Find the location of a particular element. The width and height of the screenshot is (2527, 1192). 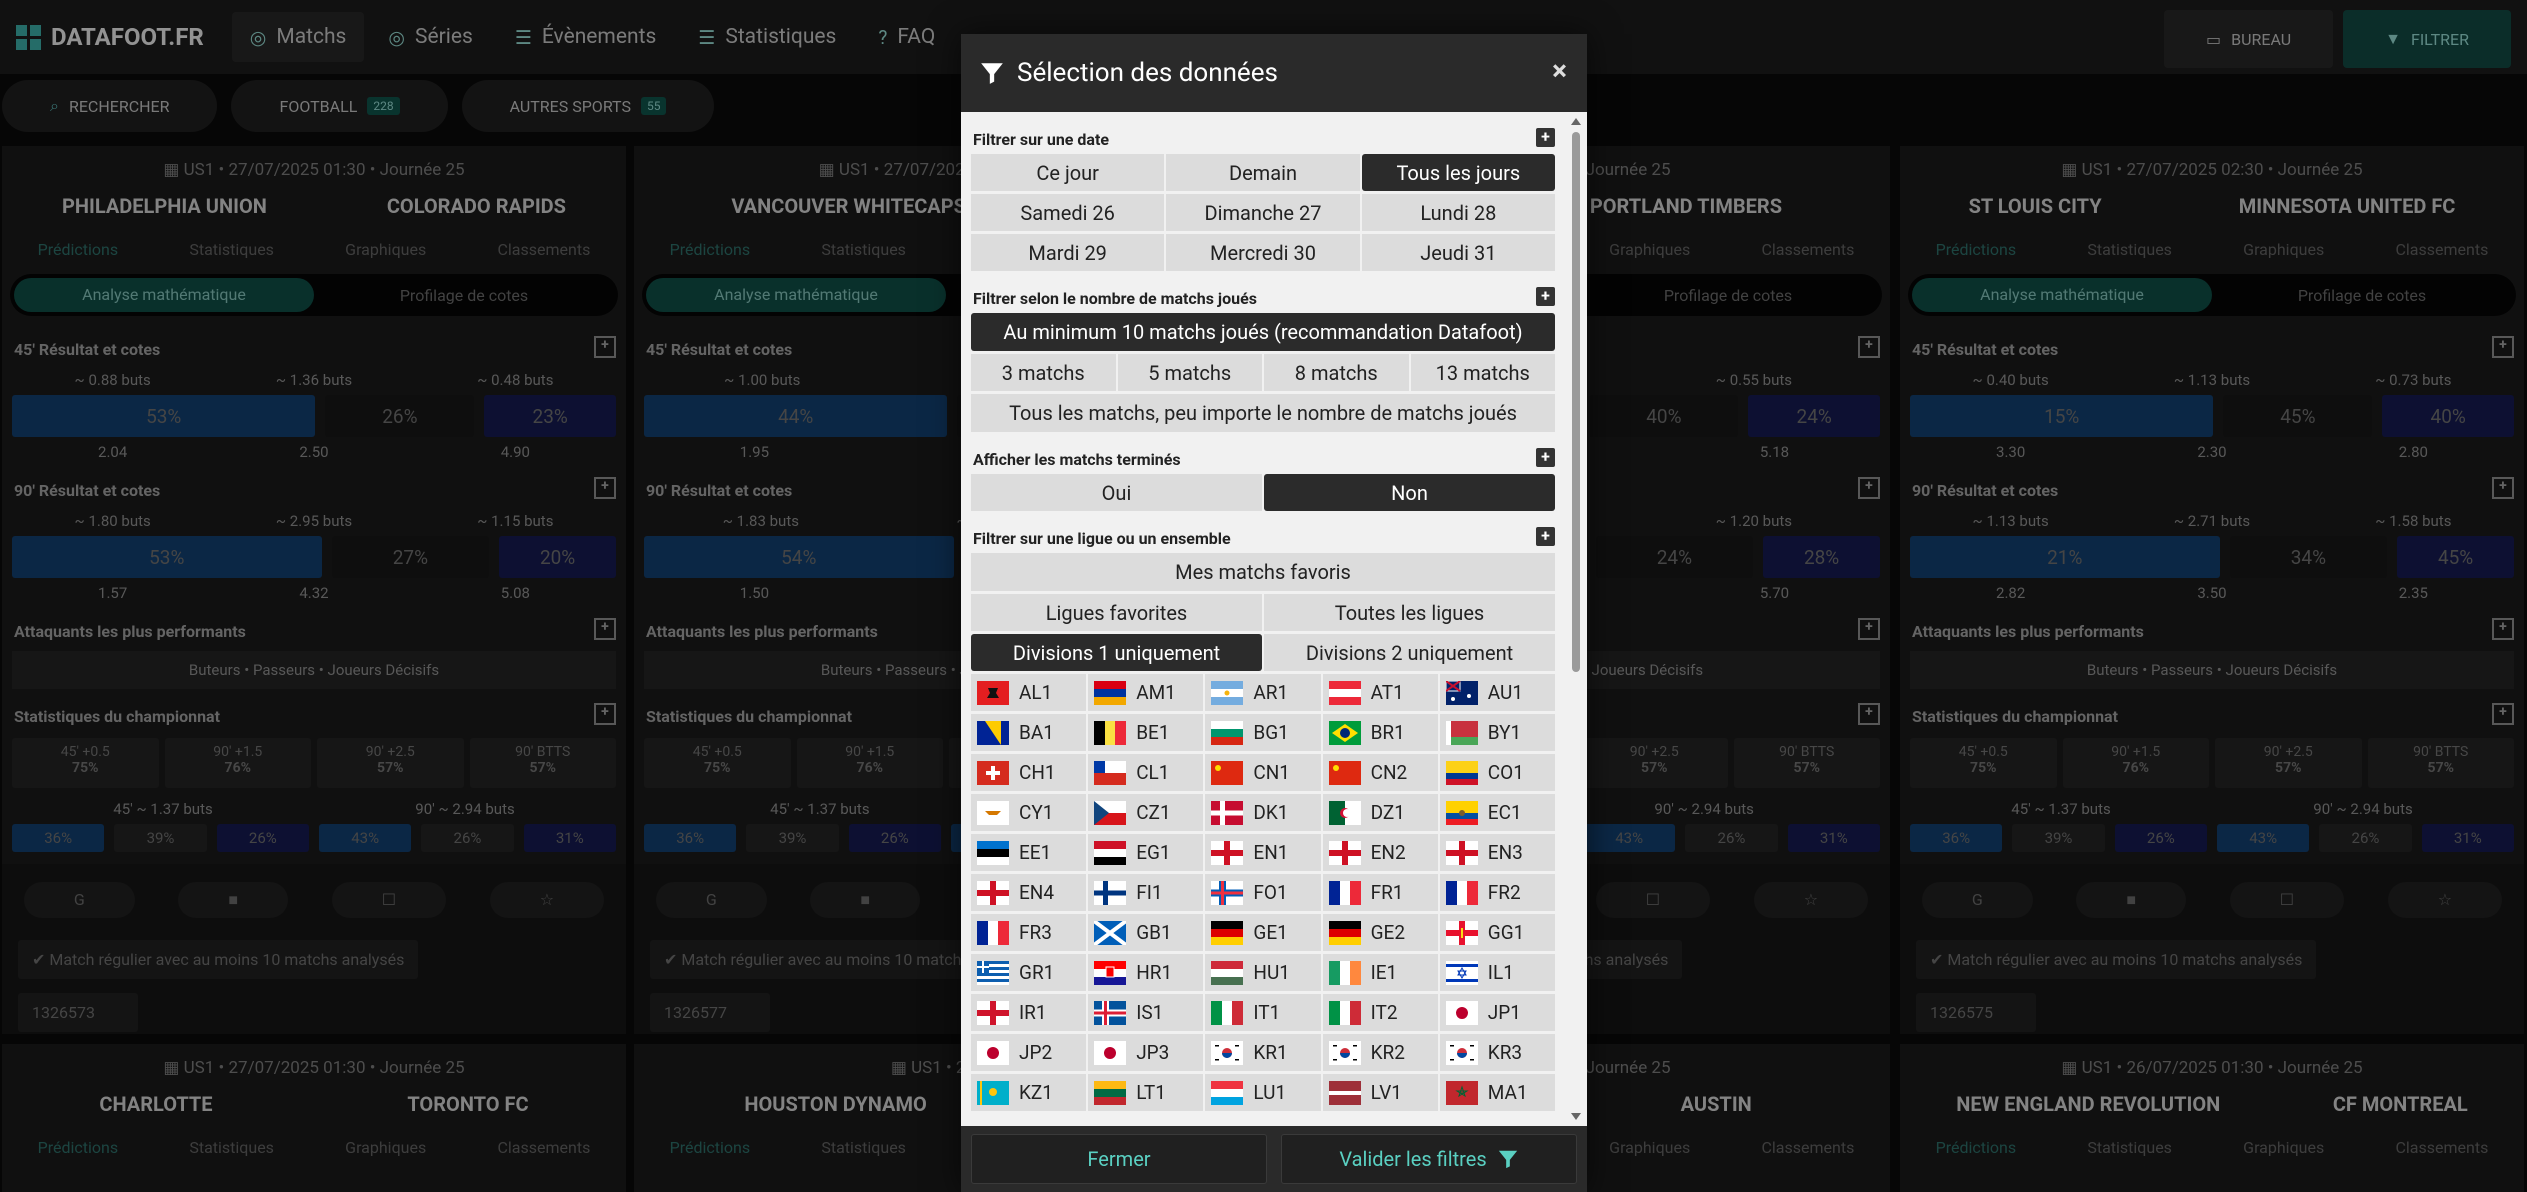

league-option-is1: IS1 is located at coordinates (1146, 1012).